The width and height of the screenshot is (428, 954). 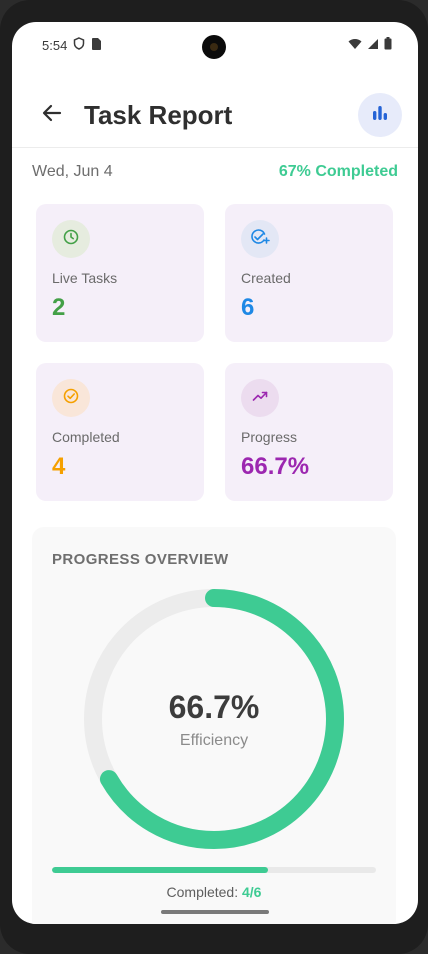 I want to click on header-divider, so click(x=215, y=147).